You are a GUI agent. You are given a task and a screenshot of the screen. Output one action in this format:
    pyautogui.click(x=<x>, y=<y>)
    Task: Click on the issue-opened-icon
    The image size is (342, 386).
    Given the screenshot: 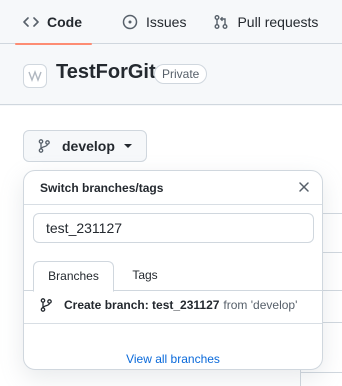 What is the action you would take?
    pyautogui.click(x=130, y=21)
    